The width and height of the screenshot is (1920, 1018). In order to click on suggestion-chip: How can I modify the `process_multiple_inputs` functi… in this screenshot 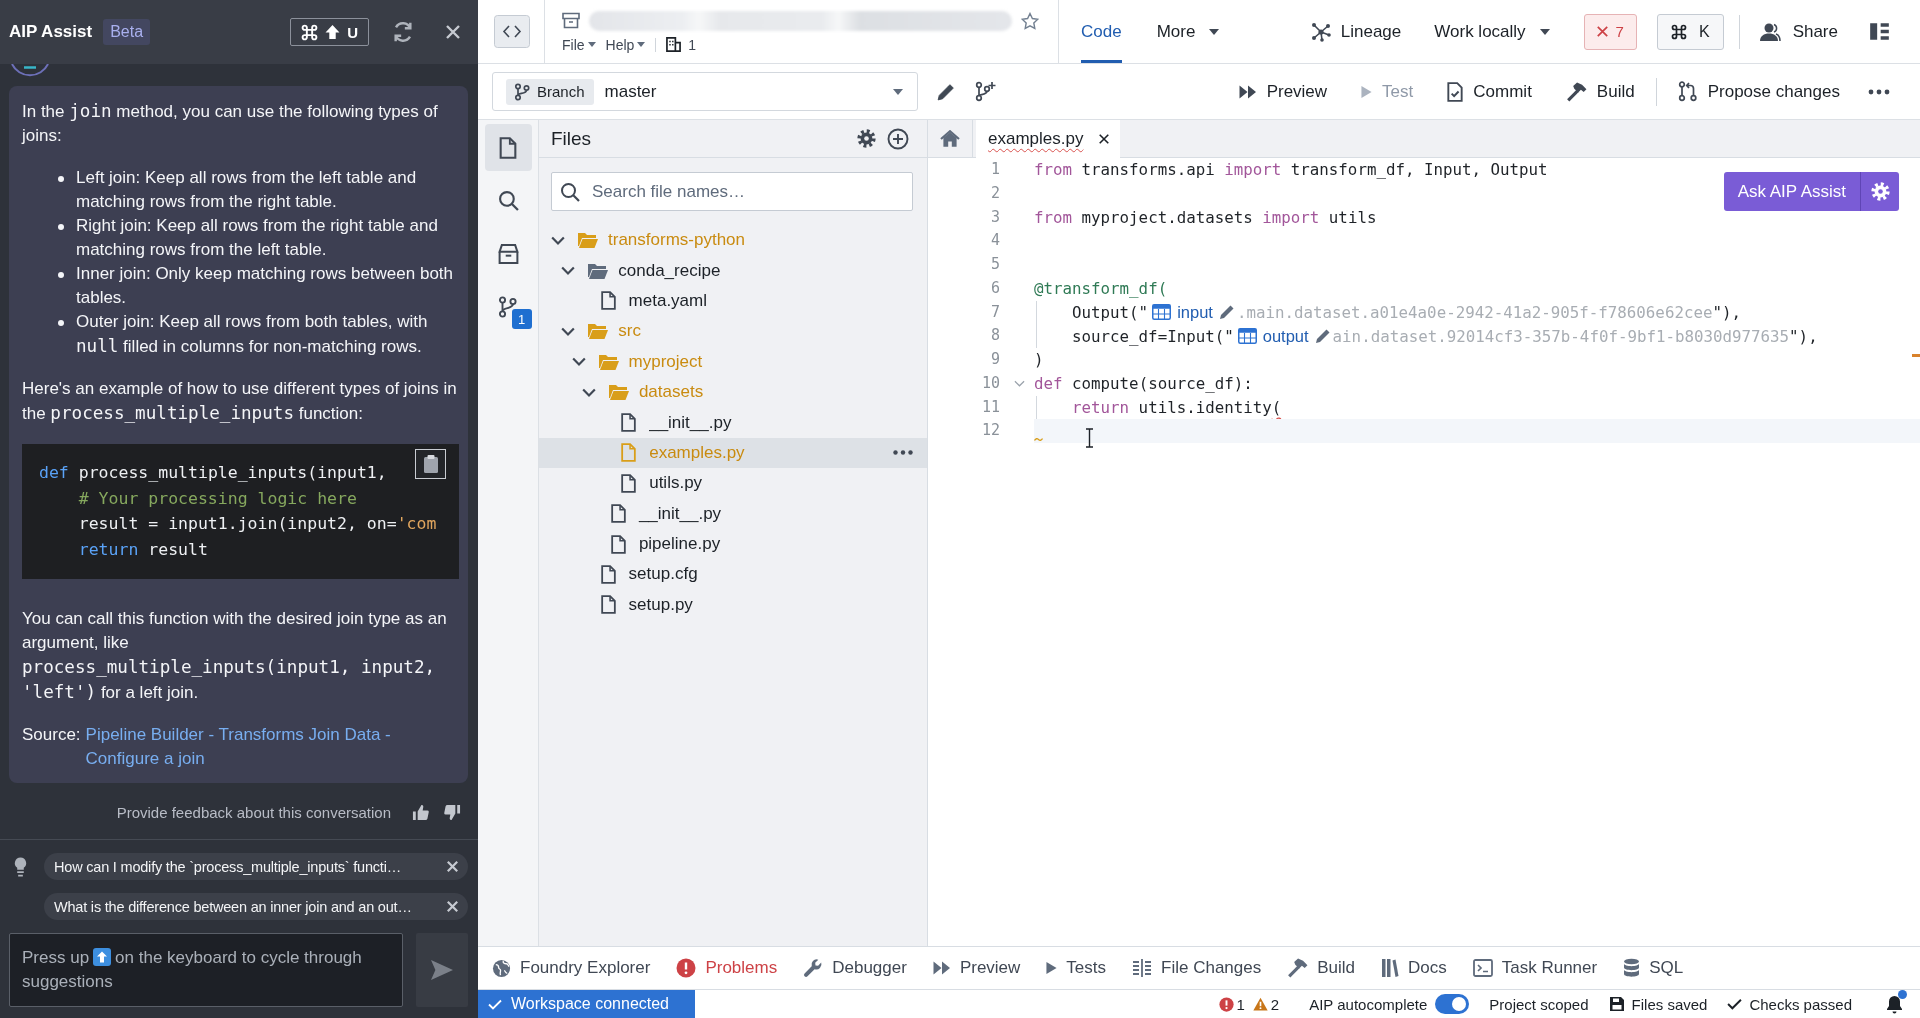, I will do `click(256, 866)`.